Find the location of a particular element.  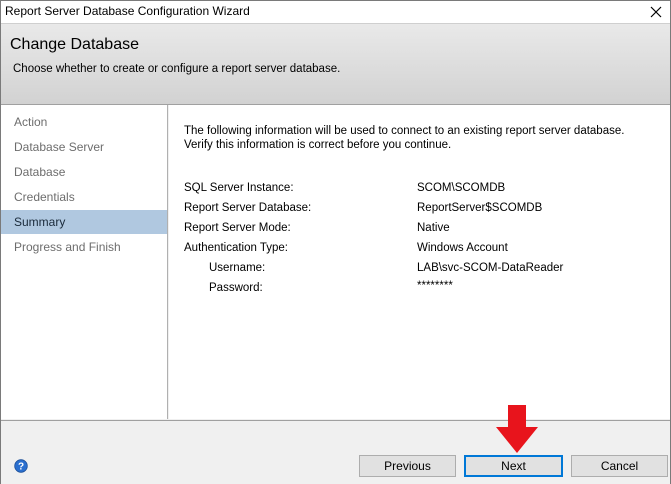

report-server-database-label: Report Server Database: is located at coordinates (248, 208).